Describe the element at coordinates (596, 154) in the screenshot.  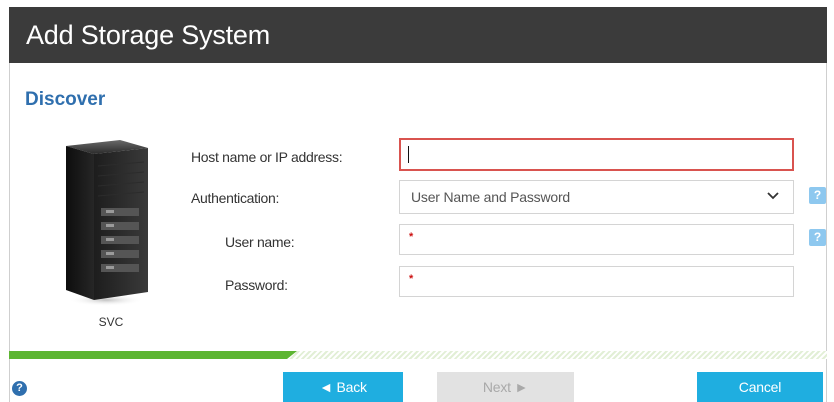
I see `host-input` at that location.